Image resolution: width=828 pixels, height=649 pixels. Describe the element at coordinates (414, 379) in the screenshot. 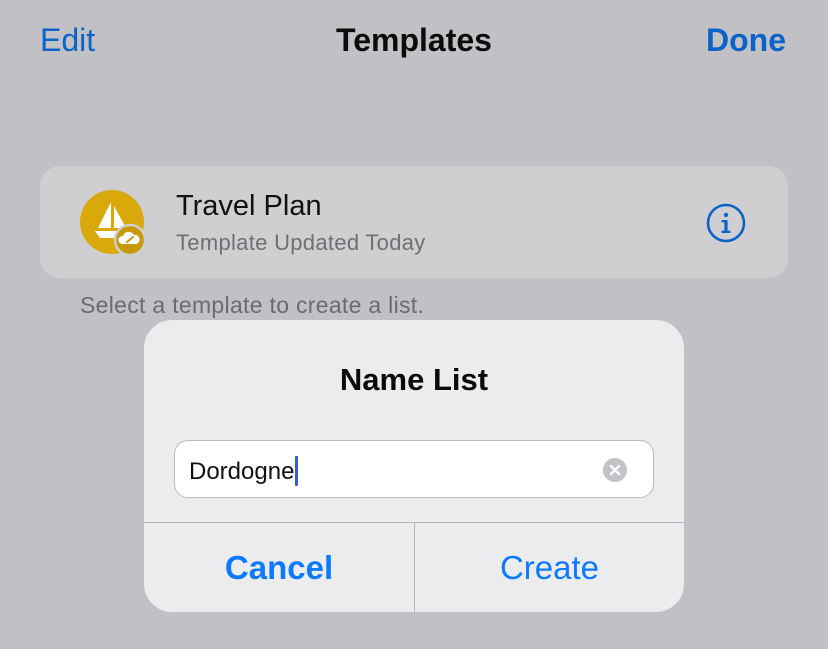

I see `dialog-title: Name List` at that location.